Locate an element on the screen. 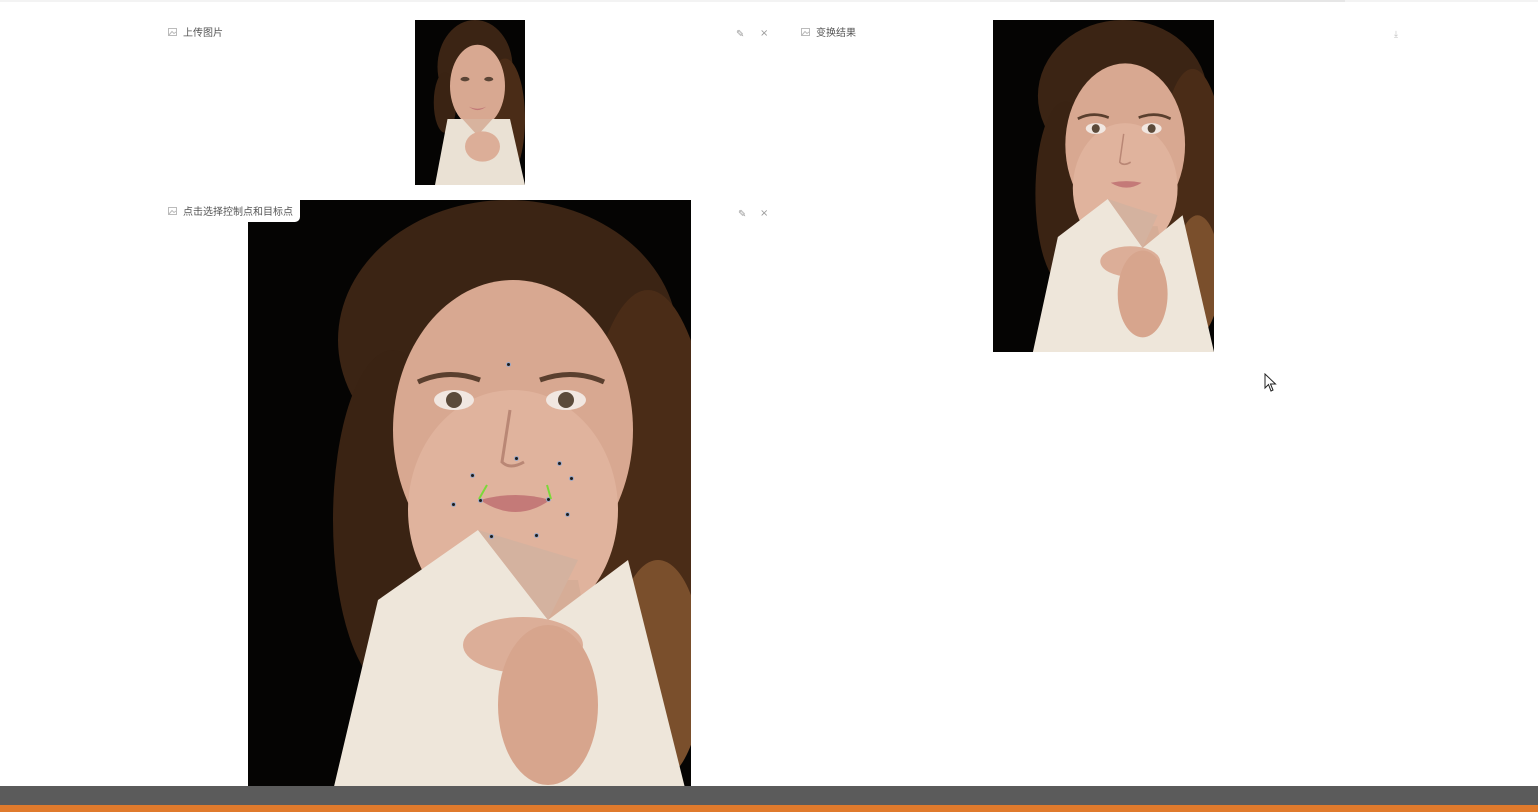 Image resolution: width=1538 pixels, height=812 pixels. select-points-panel-label: 点击选择控制点和目标点 is located at coordinates (232, 211).